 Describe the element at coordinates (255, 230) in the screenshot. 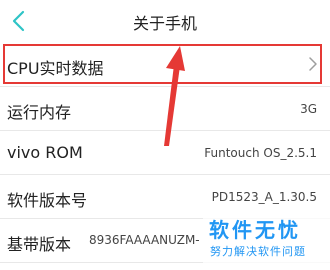

I see `watermark-logo: 软件无忧` at that location.